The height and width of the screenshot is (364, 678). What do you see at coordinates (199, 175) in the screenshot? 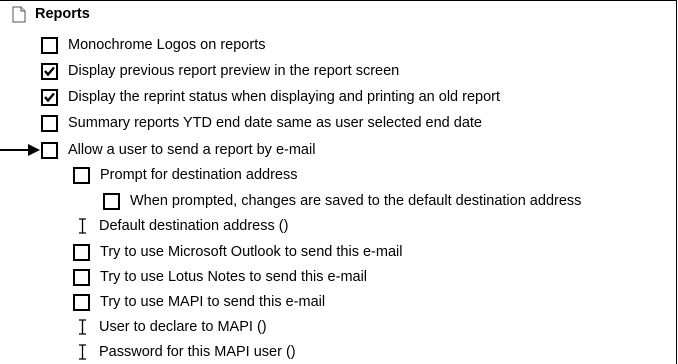
I see `option-label: Prompt for destination address` at bounding box center [199, 175].